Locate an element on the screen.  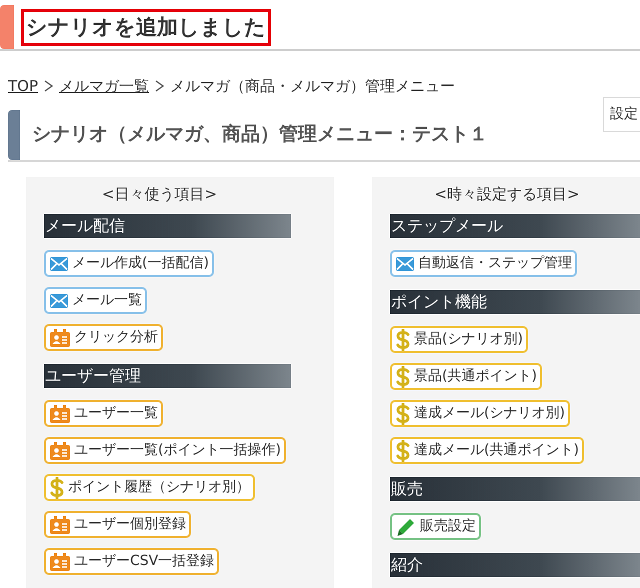
breadcrumb-current: メルマガ（商品・メルマガ）管理メニュー is located at coordinates (313, 86).